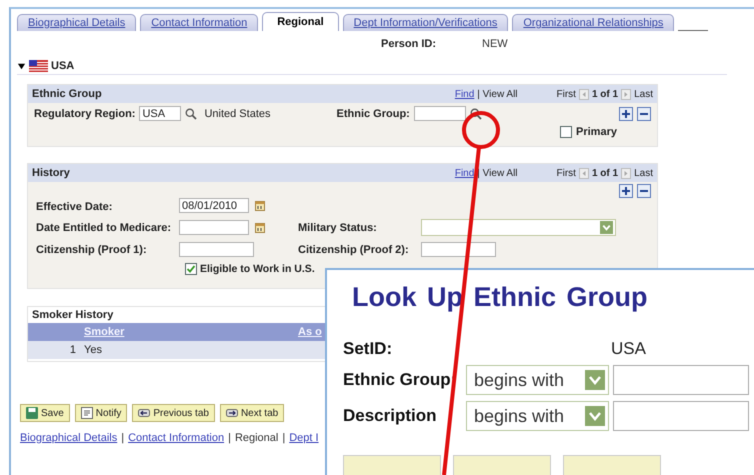  What do you see at coordinates (481, 130) in the screenshot?
I see `highlight-ring` at bounding box center [481, 130].